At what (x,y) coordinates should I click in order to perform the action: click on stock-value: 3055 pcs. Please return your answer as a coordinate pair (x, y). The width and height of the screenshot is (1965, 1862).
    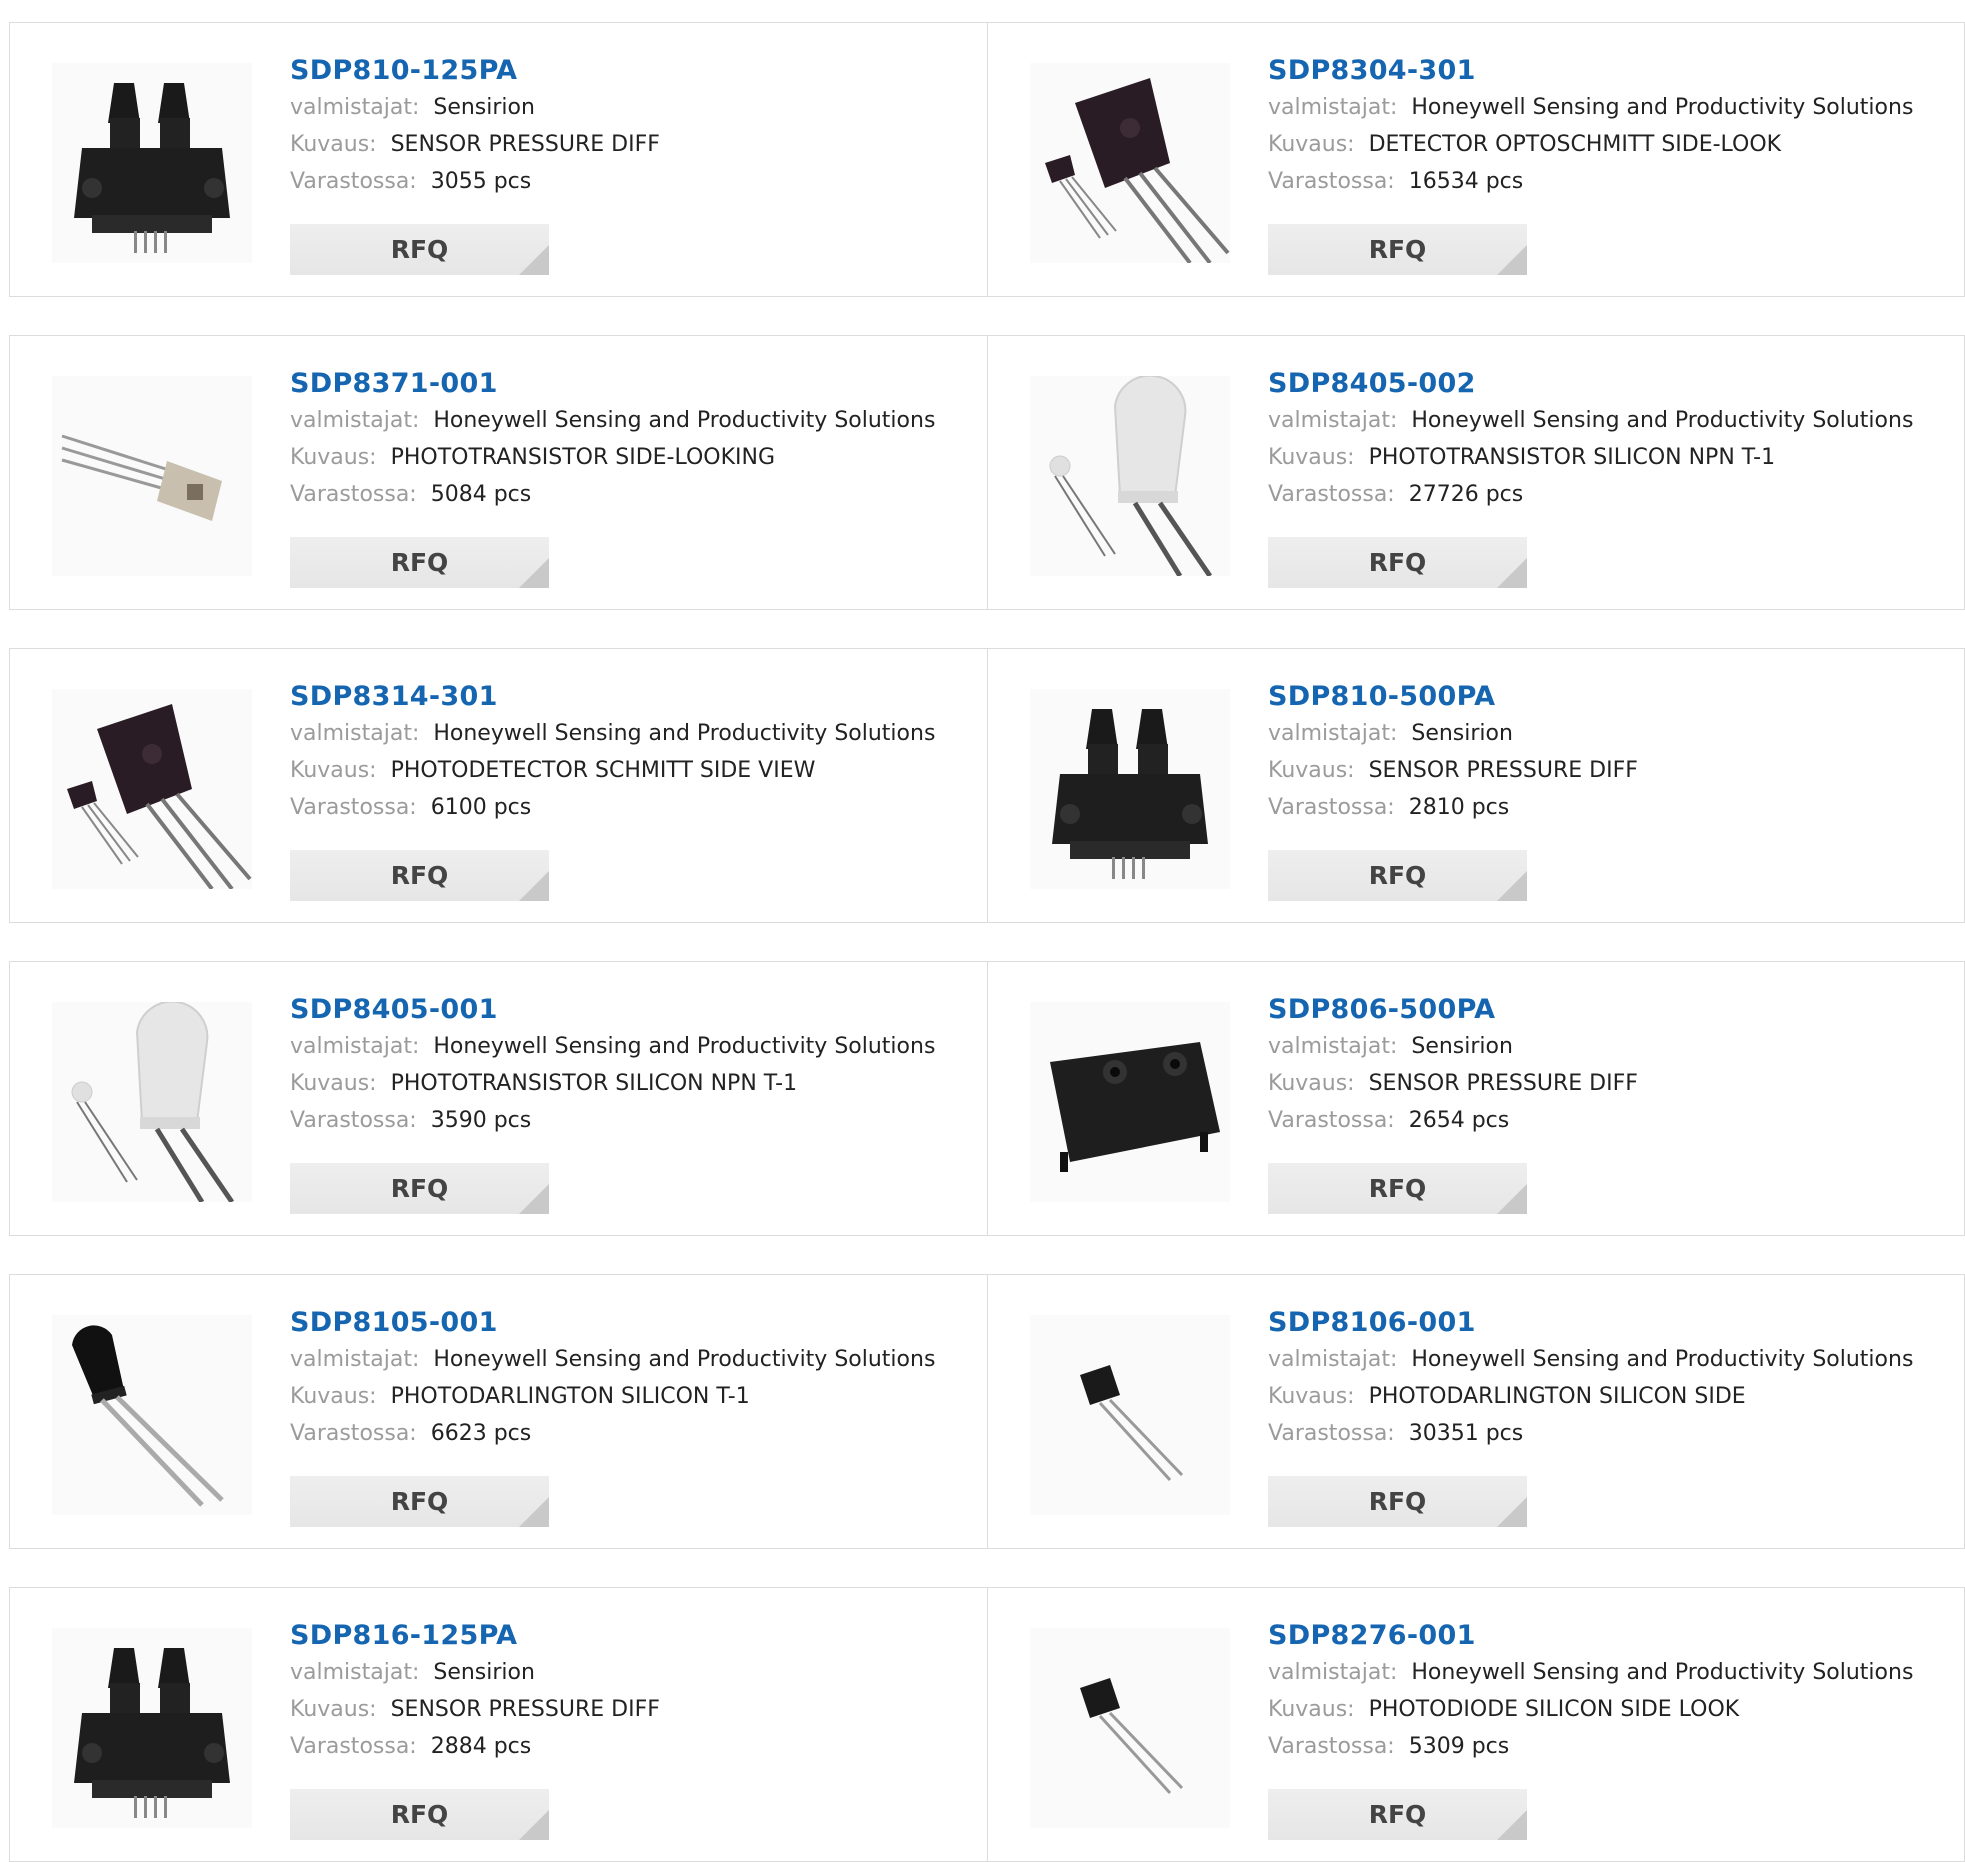
    Looking at the image, I should click on (481, 181).